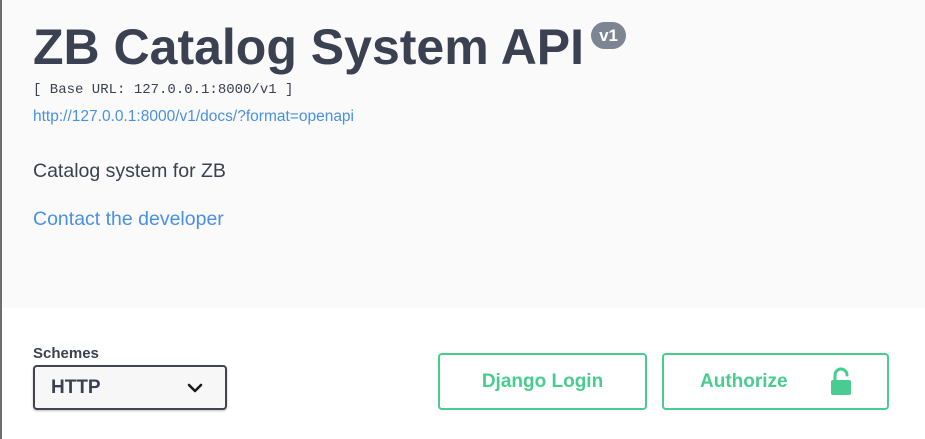  What do you see at coordinates (163, 90) in the screenshot?
I see `base-url: [ Base URL: 127.0.0.1:8000/v1 ]` at bounding box center [163, 90].